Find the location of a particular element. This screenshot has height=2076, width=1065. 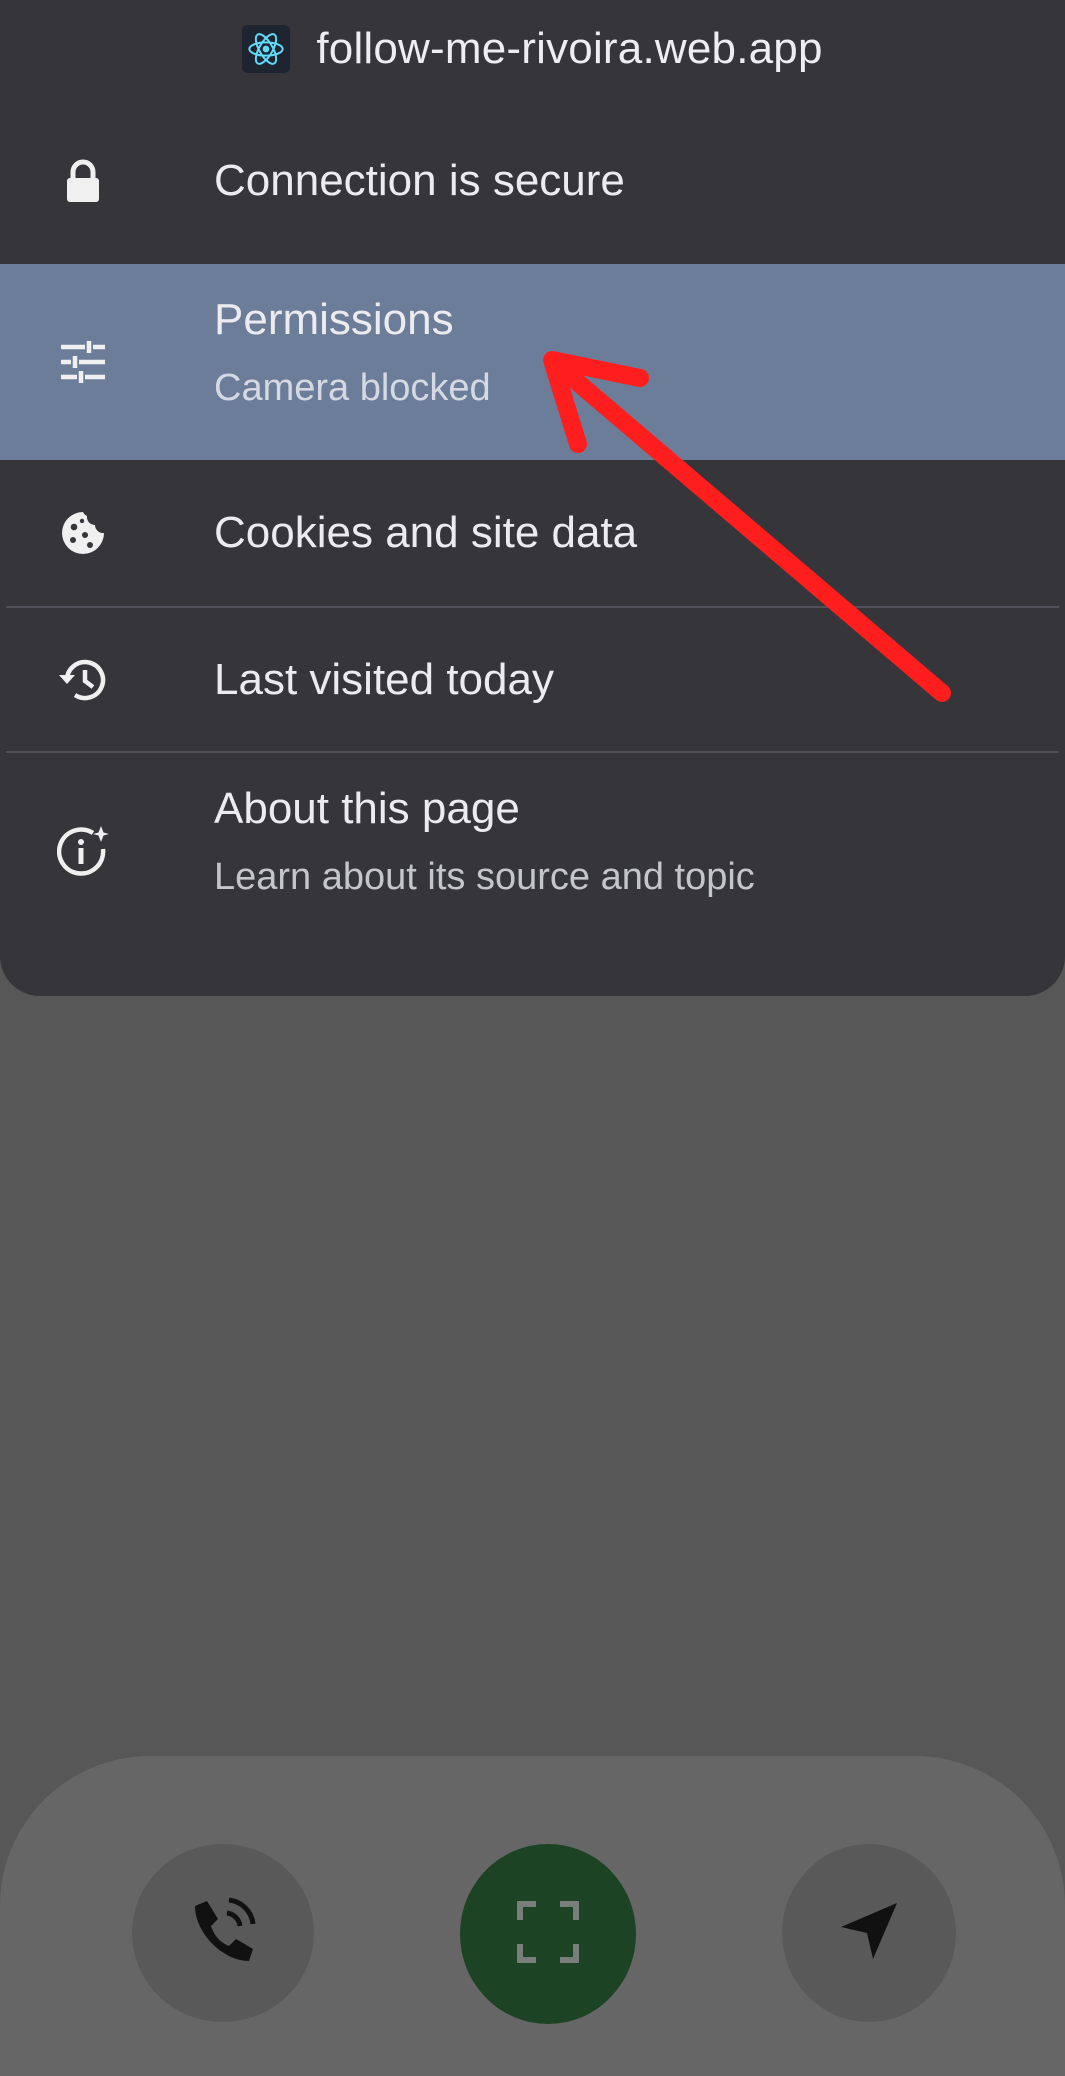

menu-item-subtitle: Camera blocked is located at coordinates (352, 388).